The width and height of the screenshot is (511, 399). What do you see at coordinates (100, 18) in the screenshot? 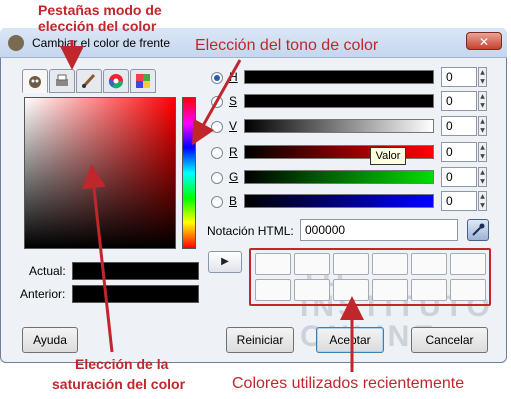
I see `annotation-tabs: Pestañas modo de elección del color` at bounding box center [100, 18].